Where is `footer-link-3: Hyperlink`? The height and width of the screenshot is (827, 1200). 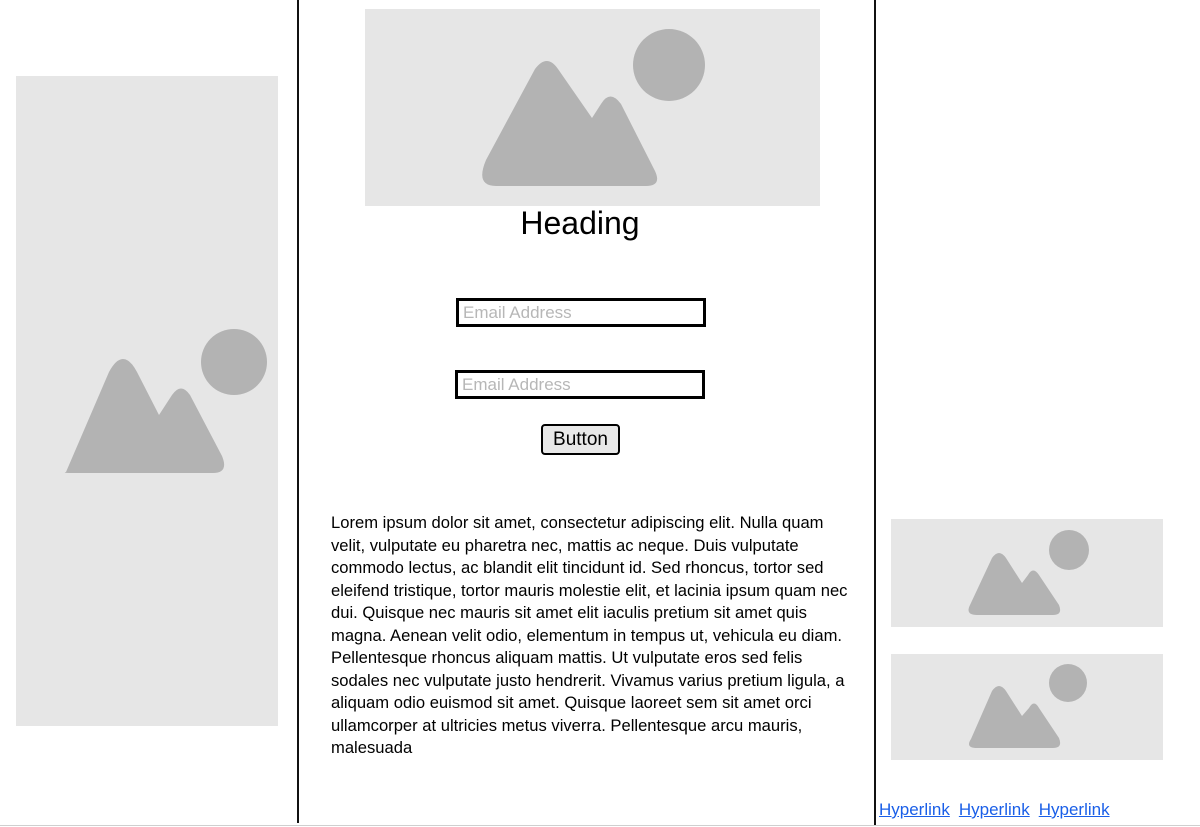 footer-link-3: Hyperlink is located at coordinates (1074, 809).